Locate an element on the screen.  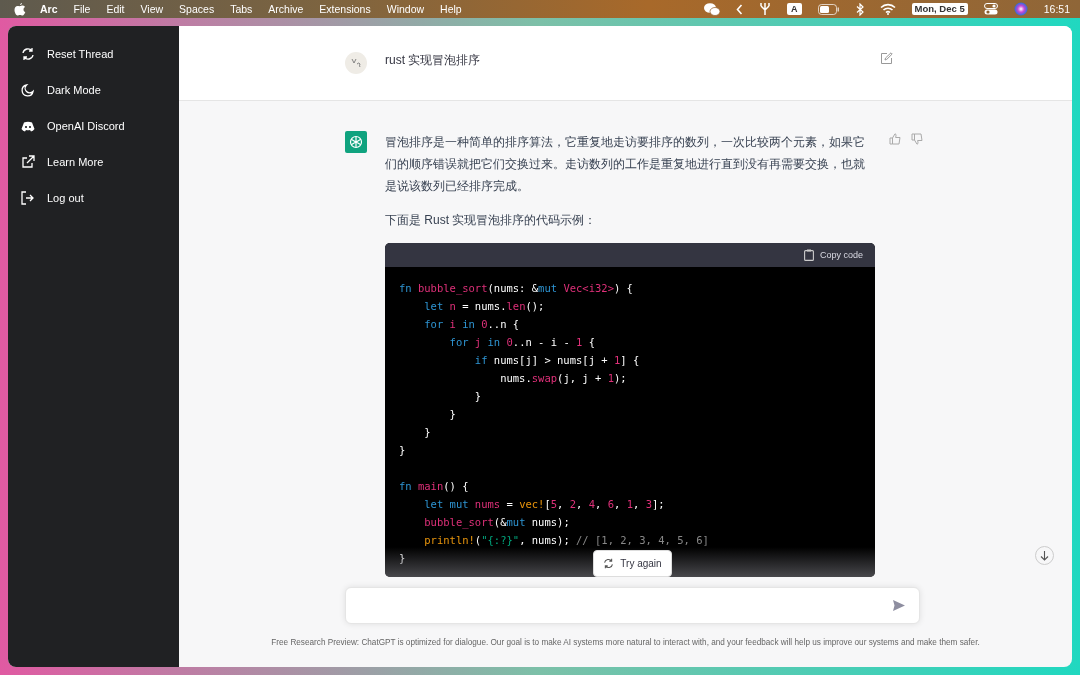
code-line: fn bubble_sort(nums: &mut Vec<i32>) { is located at coordinates (516, 289).